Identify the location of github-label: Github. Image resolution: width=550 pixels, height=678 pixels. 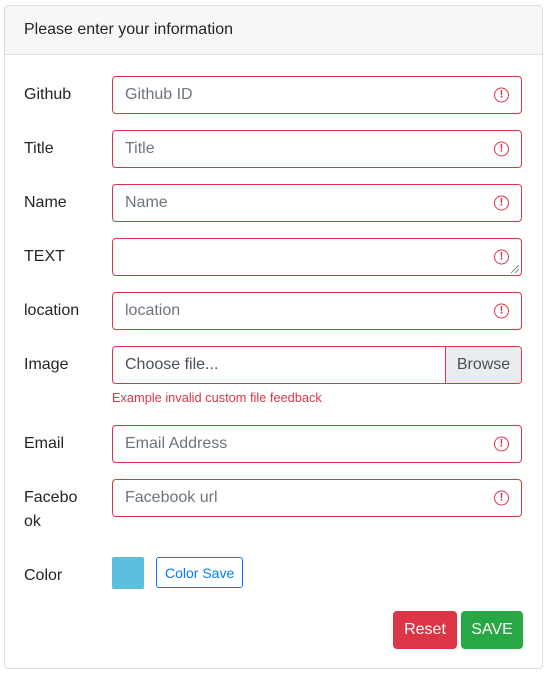
(48, 94).